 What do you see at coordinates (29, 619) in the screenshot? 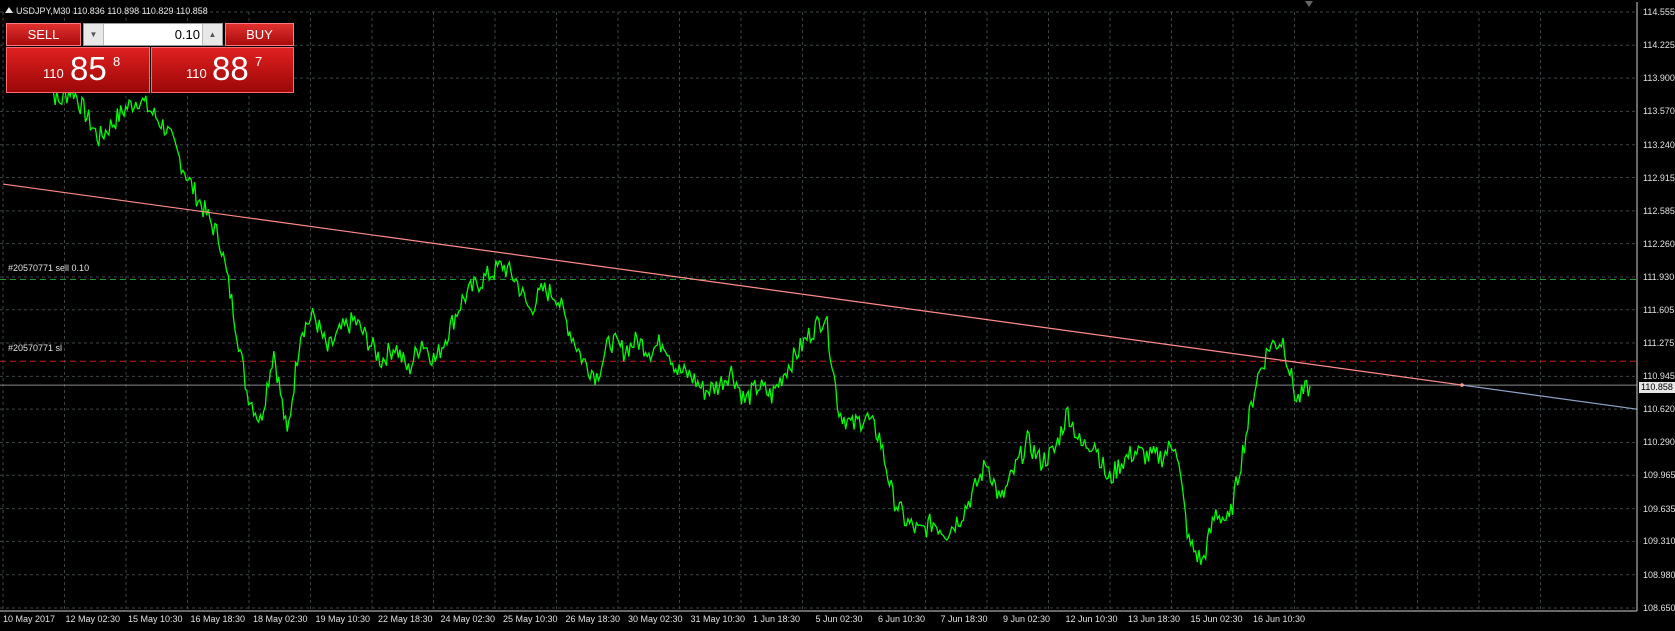
I see `time-tick-label: 10 May 2017` at bounding box center [29, 619].